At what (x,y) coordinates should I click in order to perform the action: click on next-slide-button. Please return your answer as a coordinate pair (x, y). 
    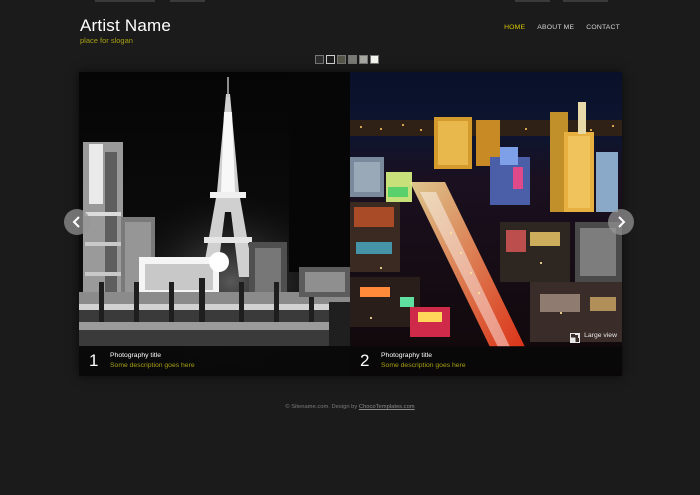
    Looking at the image, I should click on (621, 222).